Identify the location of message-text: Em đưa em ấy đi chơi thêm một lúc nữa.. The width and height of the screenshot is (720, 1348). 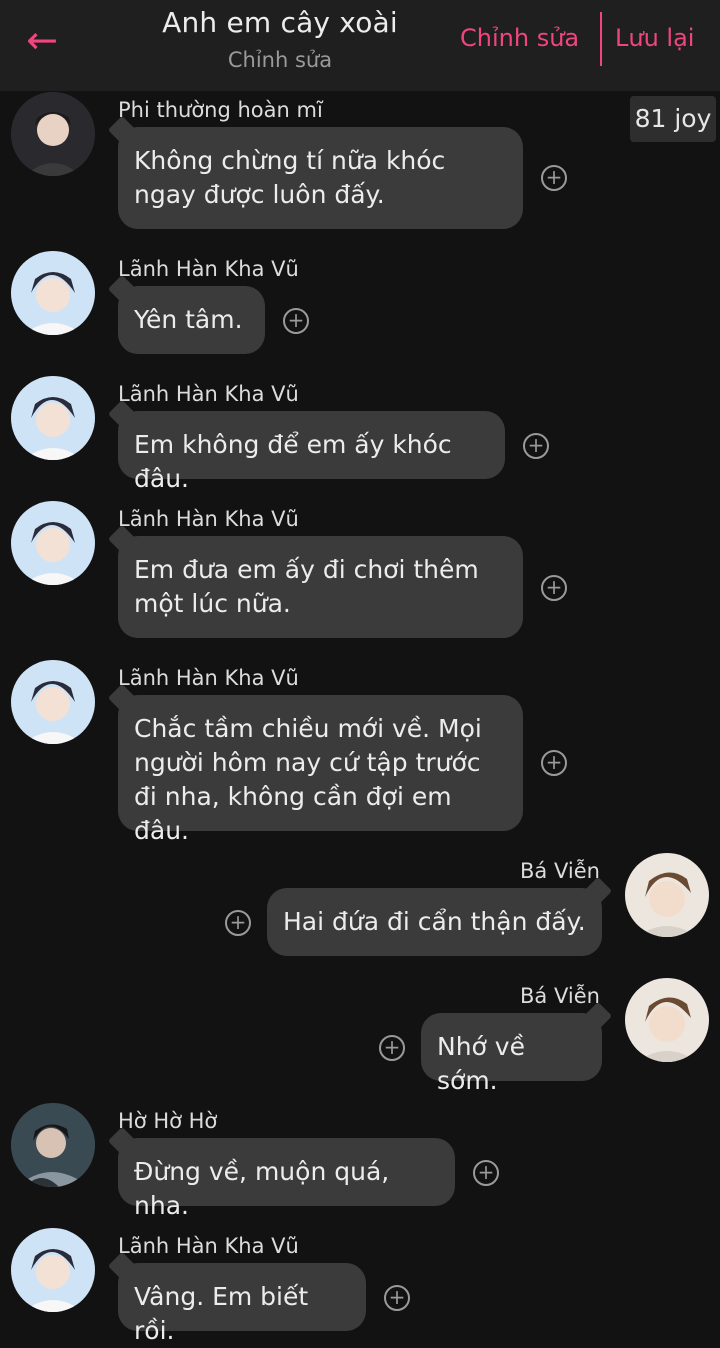
(306, 586).